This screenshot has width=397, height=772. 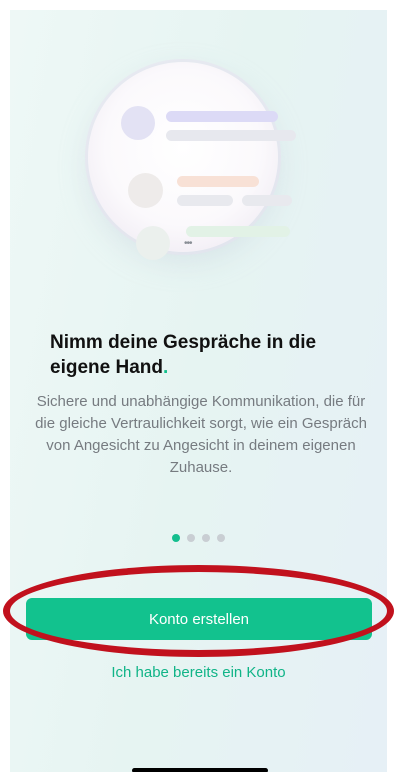 I want to click on headline-text: Nimm deine Gespräche in die eigene Hand, so click(x=183, y=355).